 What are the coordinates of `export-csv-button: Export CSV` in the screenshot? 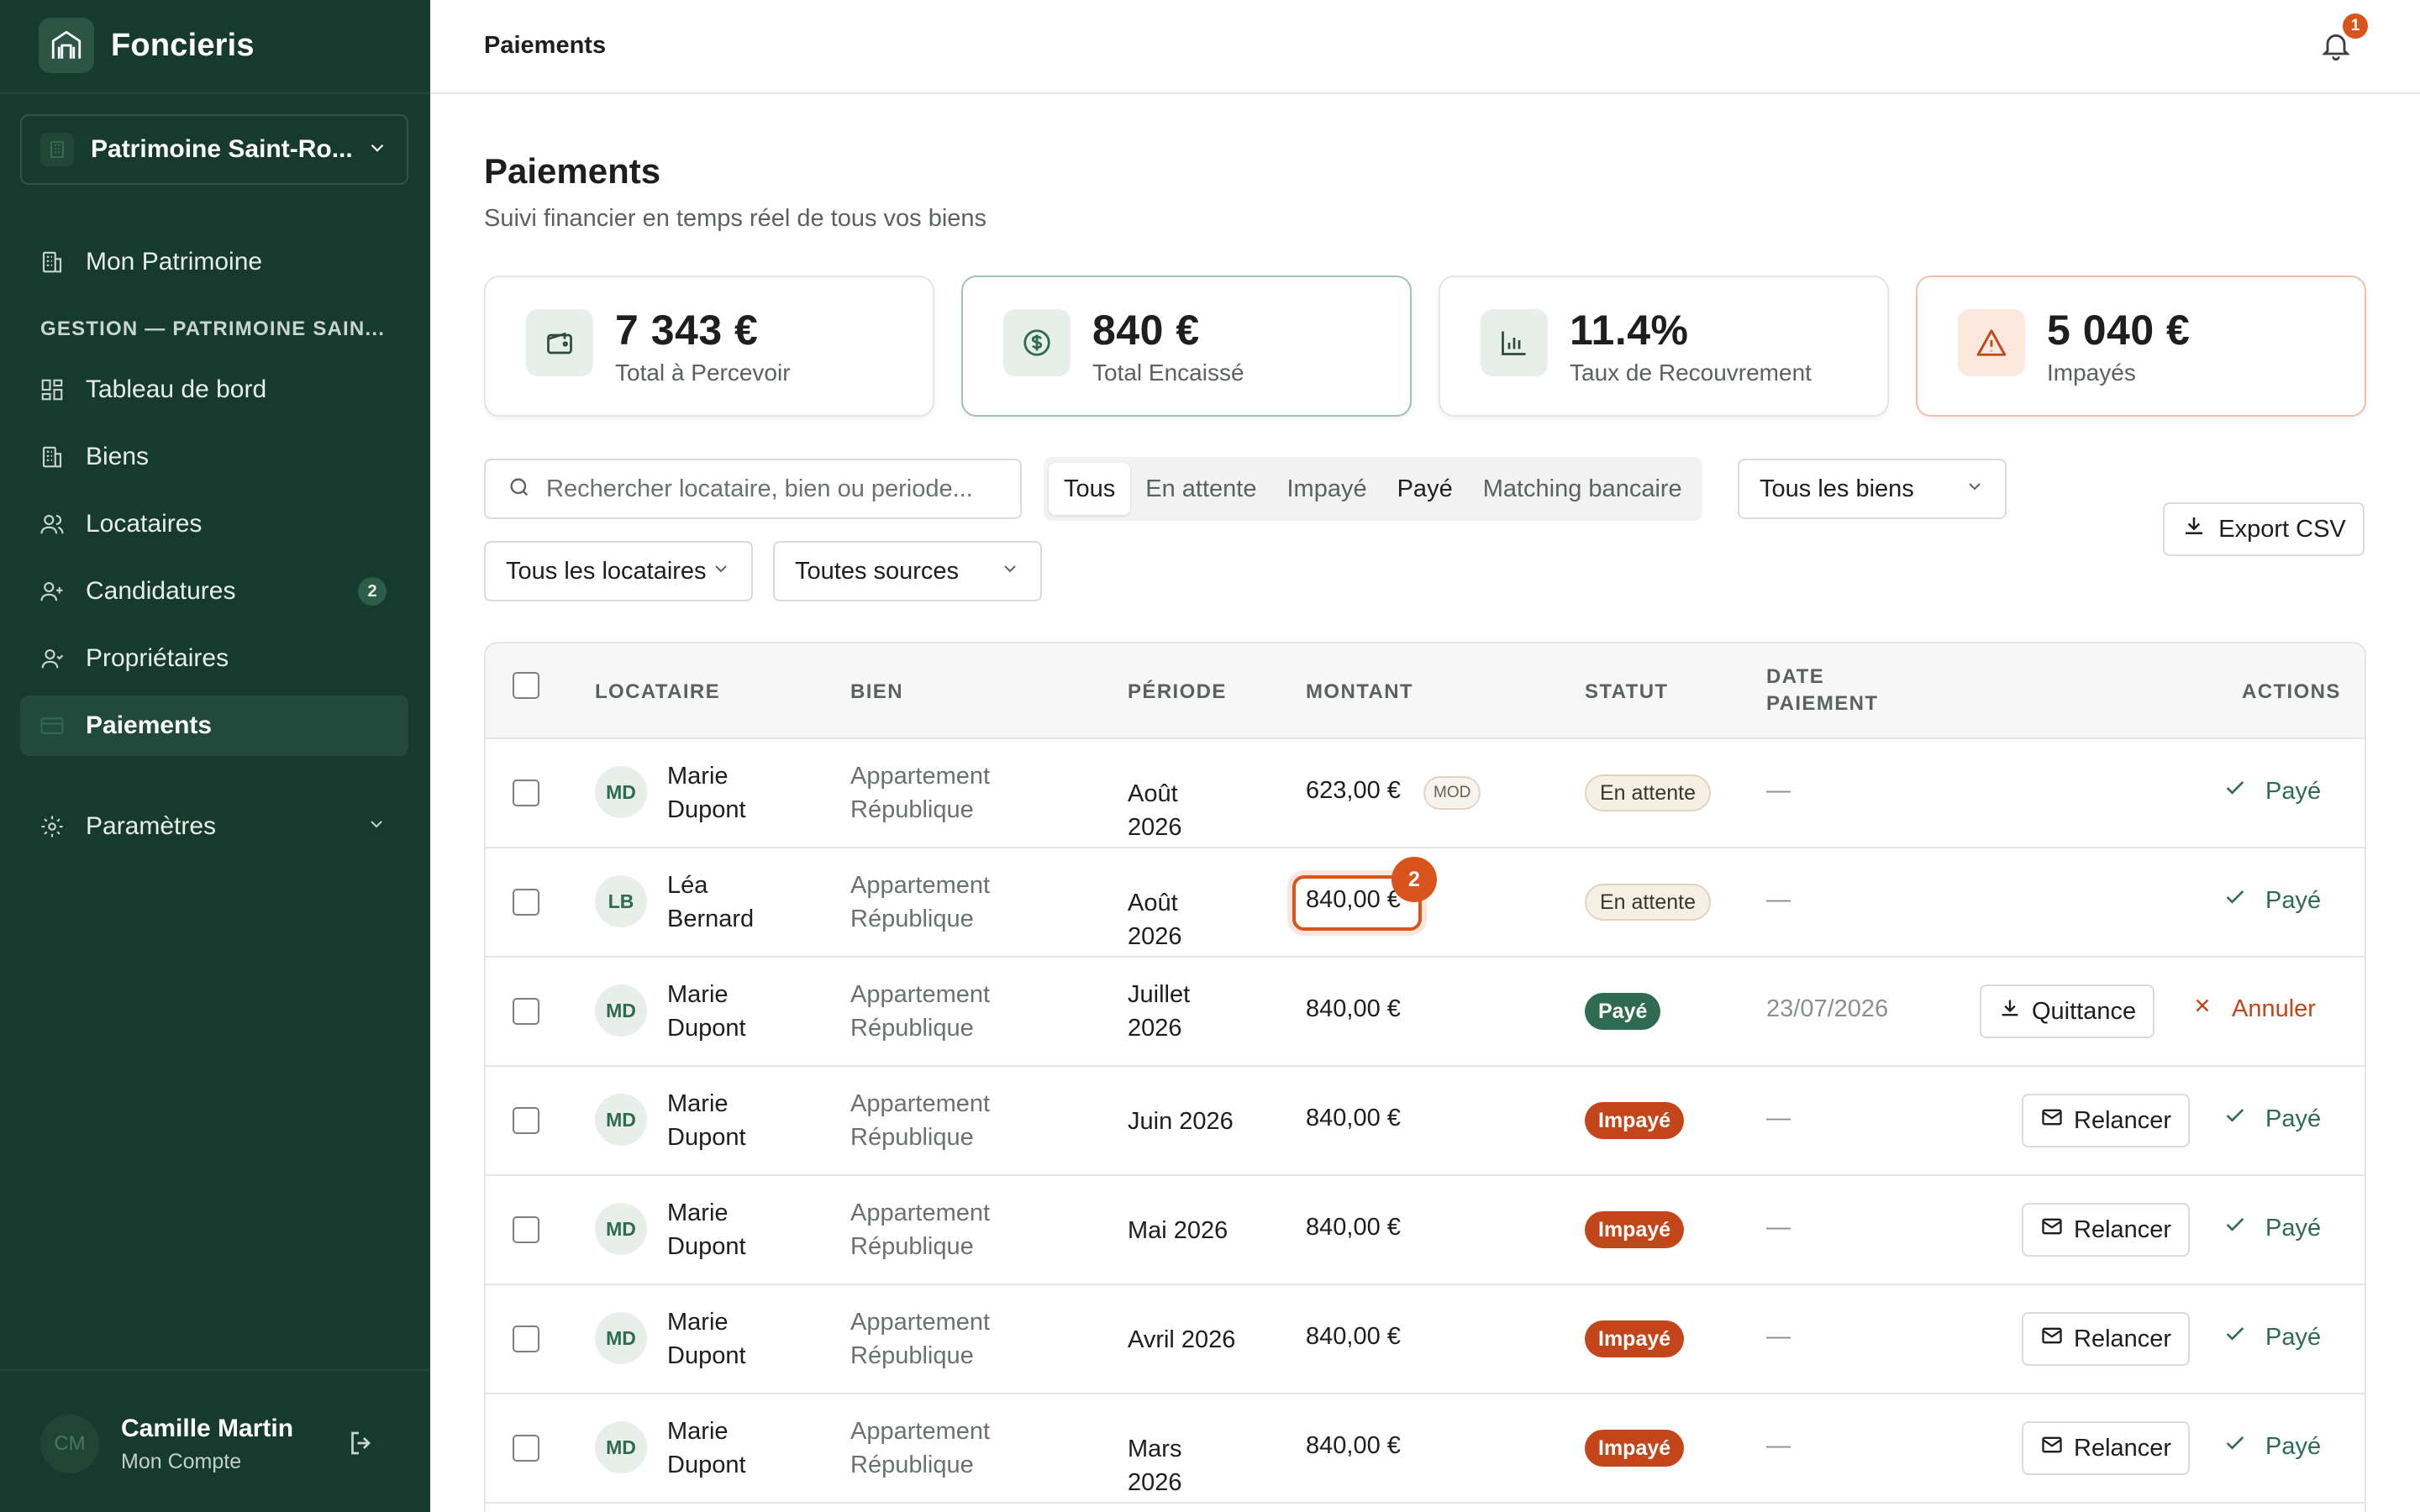 It's located at (2264, 529).